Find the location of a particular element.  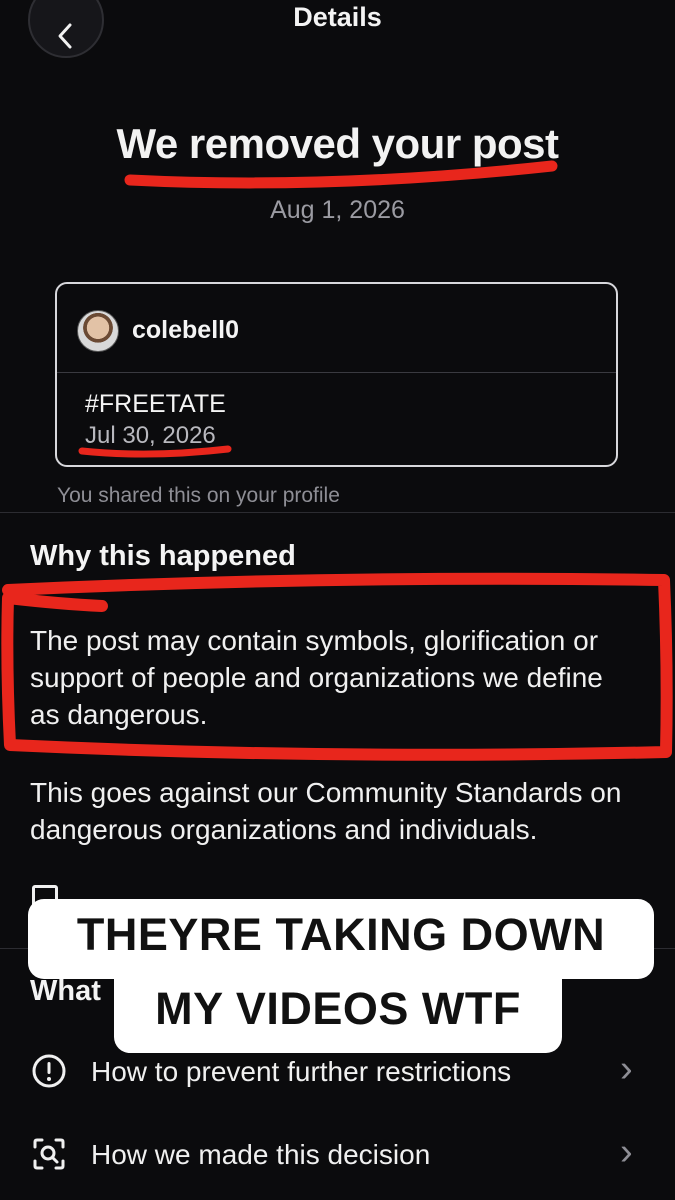

action-label: How to prevent further restrictions is located at coordinates (301, 1071).